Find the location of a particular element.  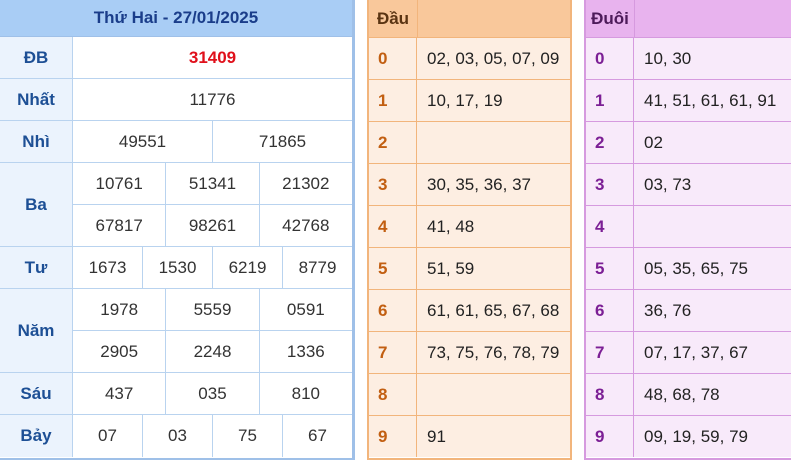

dau-numbers: 10, 17, 19 is located at coordinates (465, 100).